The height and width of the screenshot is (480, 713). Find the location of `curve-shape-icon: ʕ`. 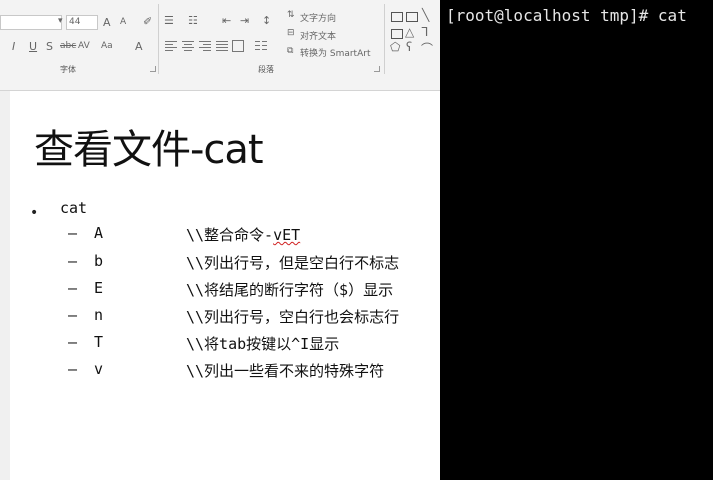

curve-shape-icon: ʕ is located at coordinates (409, 47).